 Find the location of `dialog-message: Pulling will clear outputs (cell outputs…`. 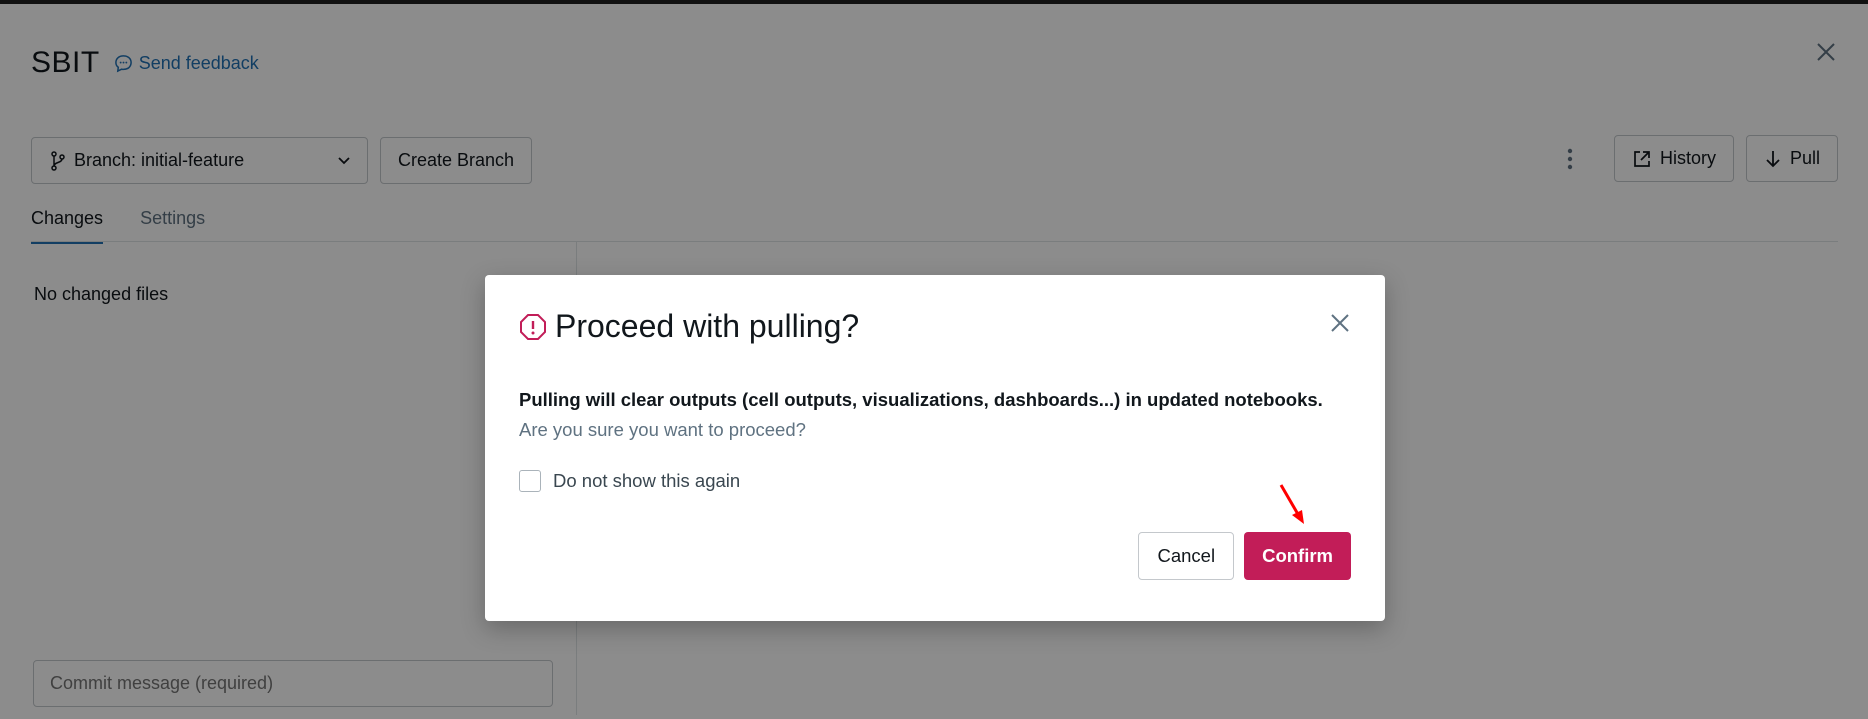

dialog-message: Pulling will clear outputs (cell outputs… is located at coordinates (934, 415).